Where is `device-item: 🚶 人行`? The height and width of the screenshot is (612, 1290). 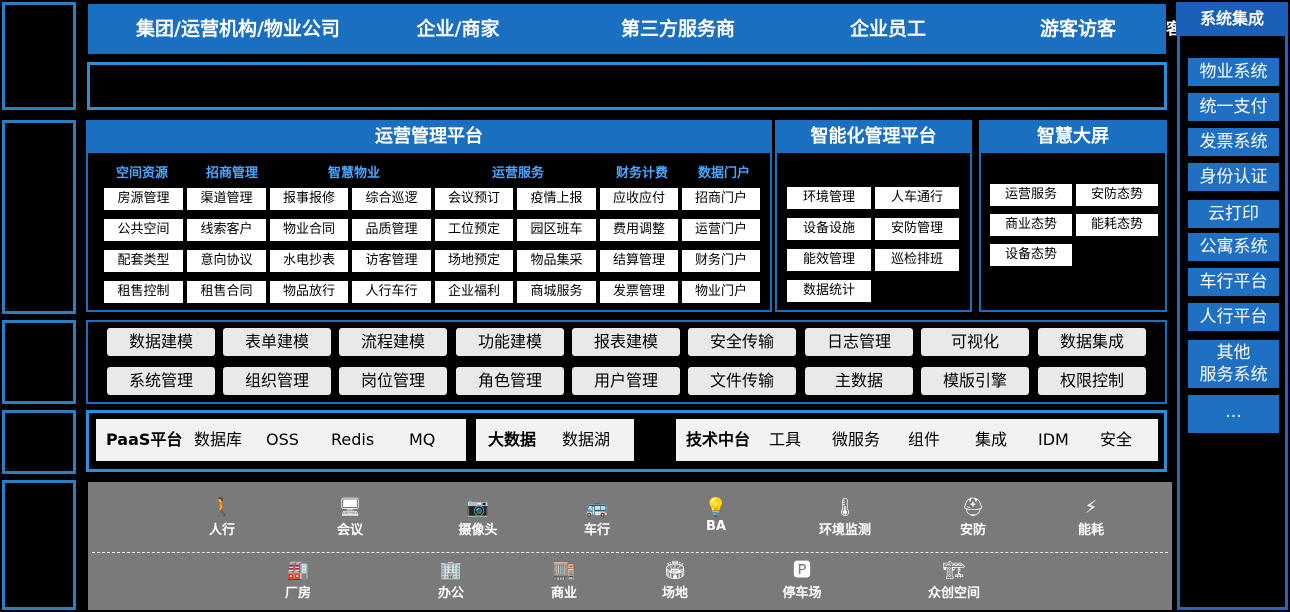
device-item: 🚶 人行 is located at coordinates (222, 517).